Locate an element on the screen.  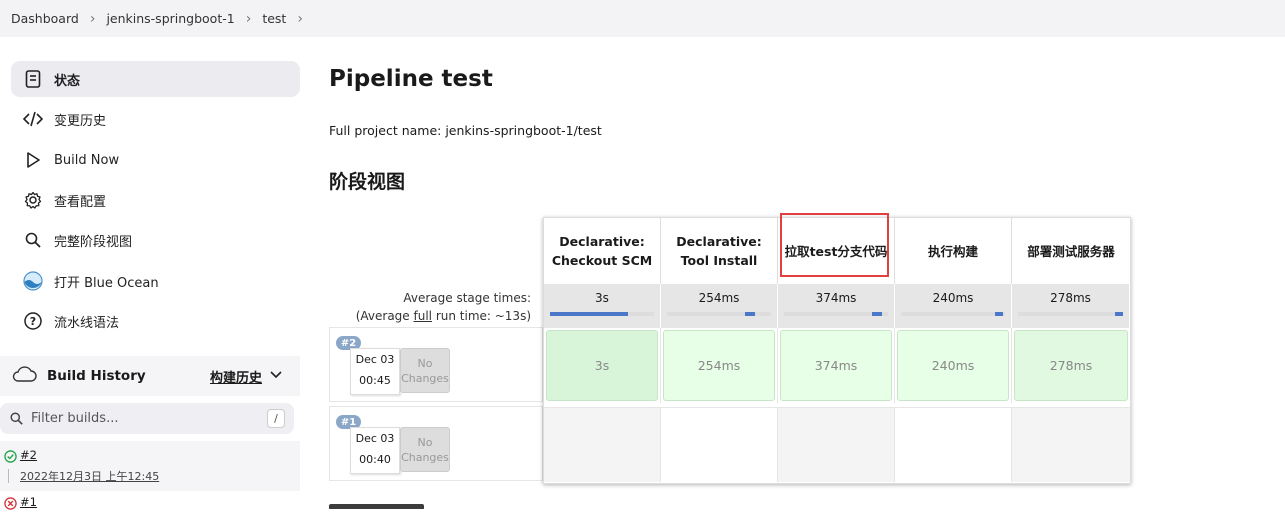
search-icon is located at coordinates (16, 418).